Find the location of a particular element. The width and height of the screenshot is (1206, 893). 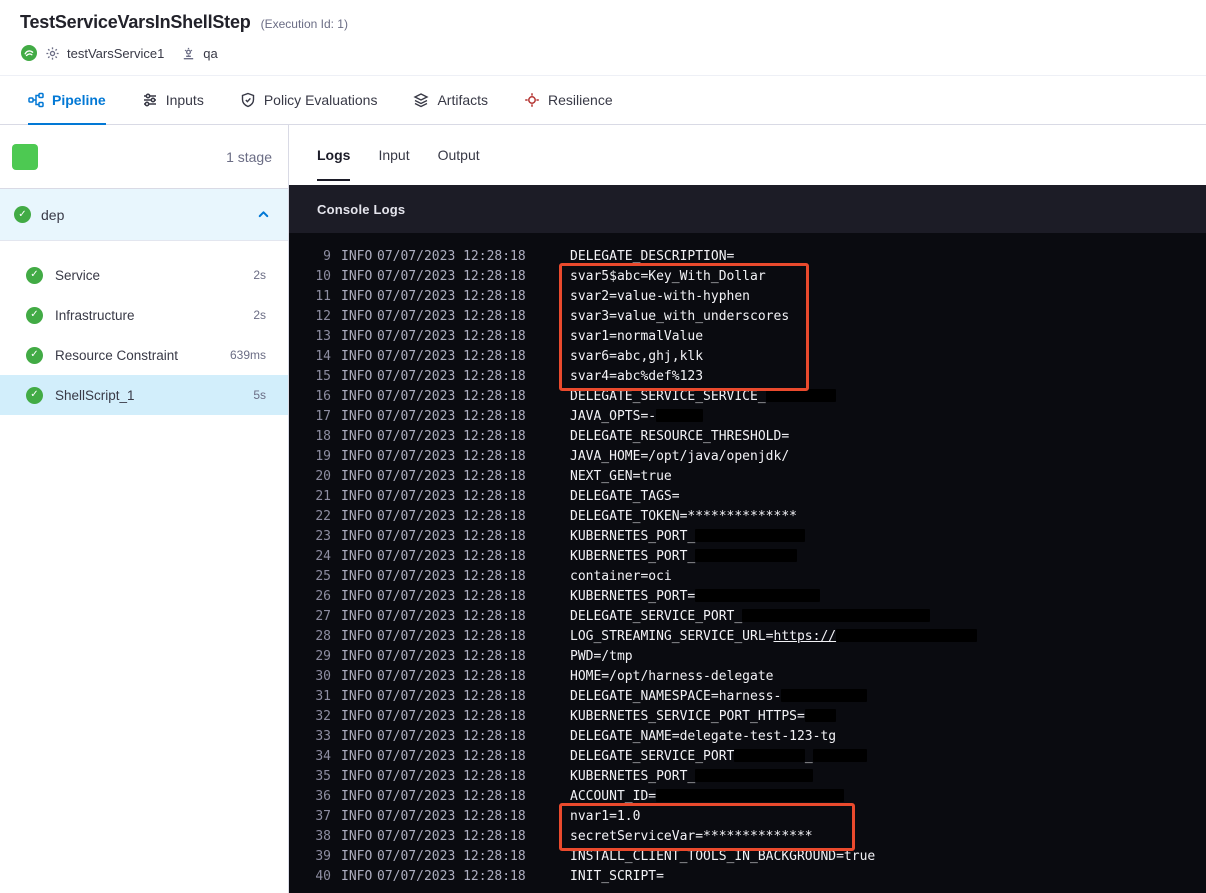

line-number: 22 is located at coordinates (323, 516).